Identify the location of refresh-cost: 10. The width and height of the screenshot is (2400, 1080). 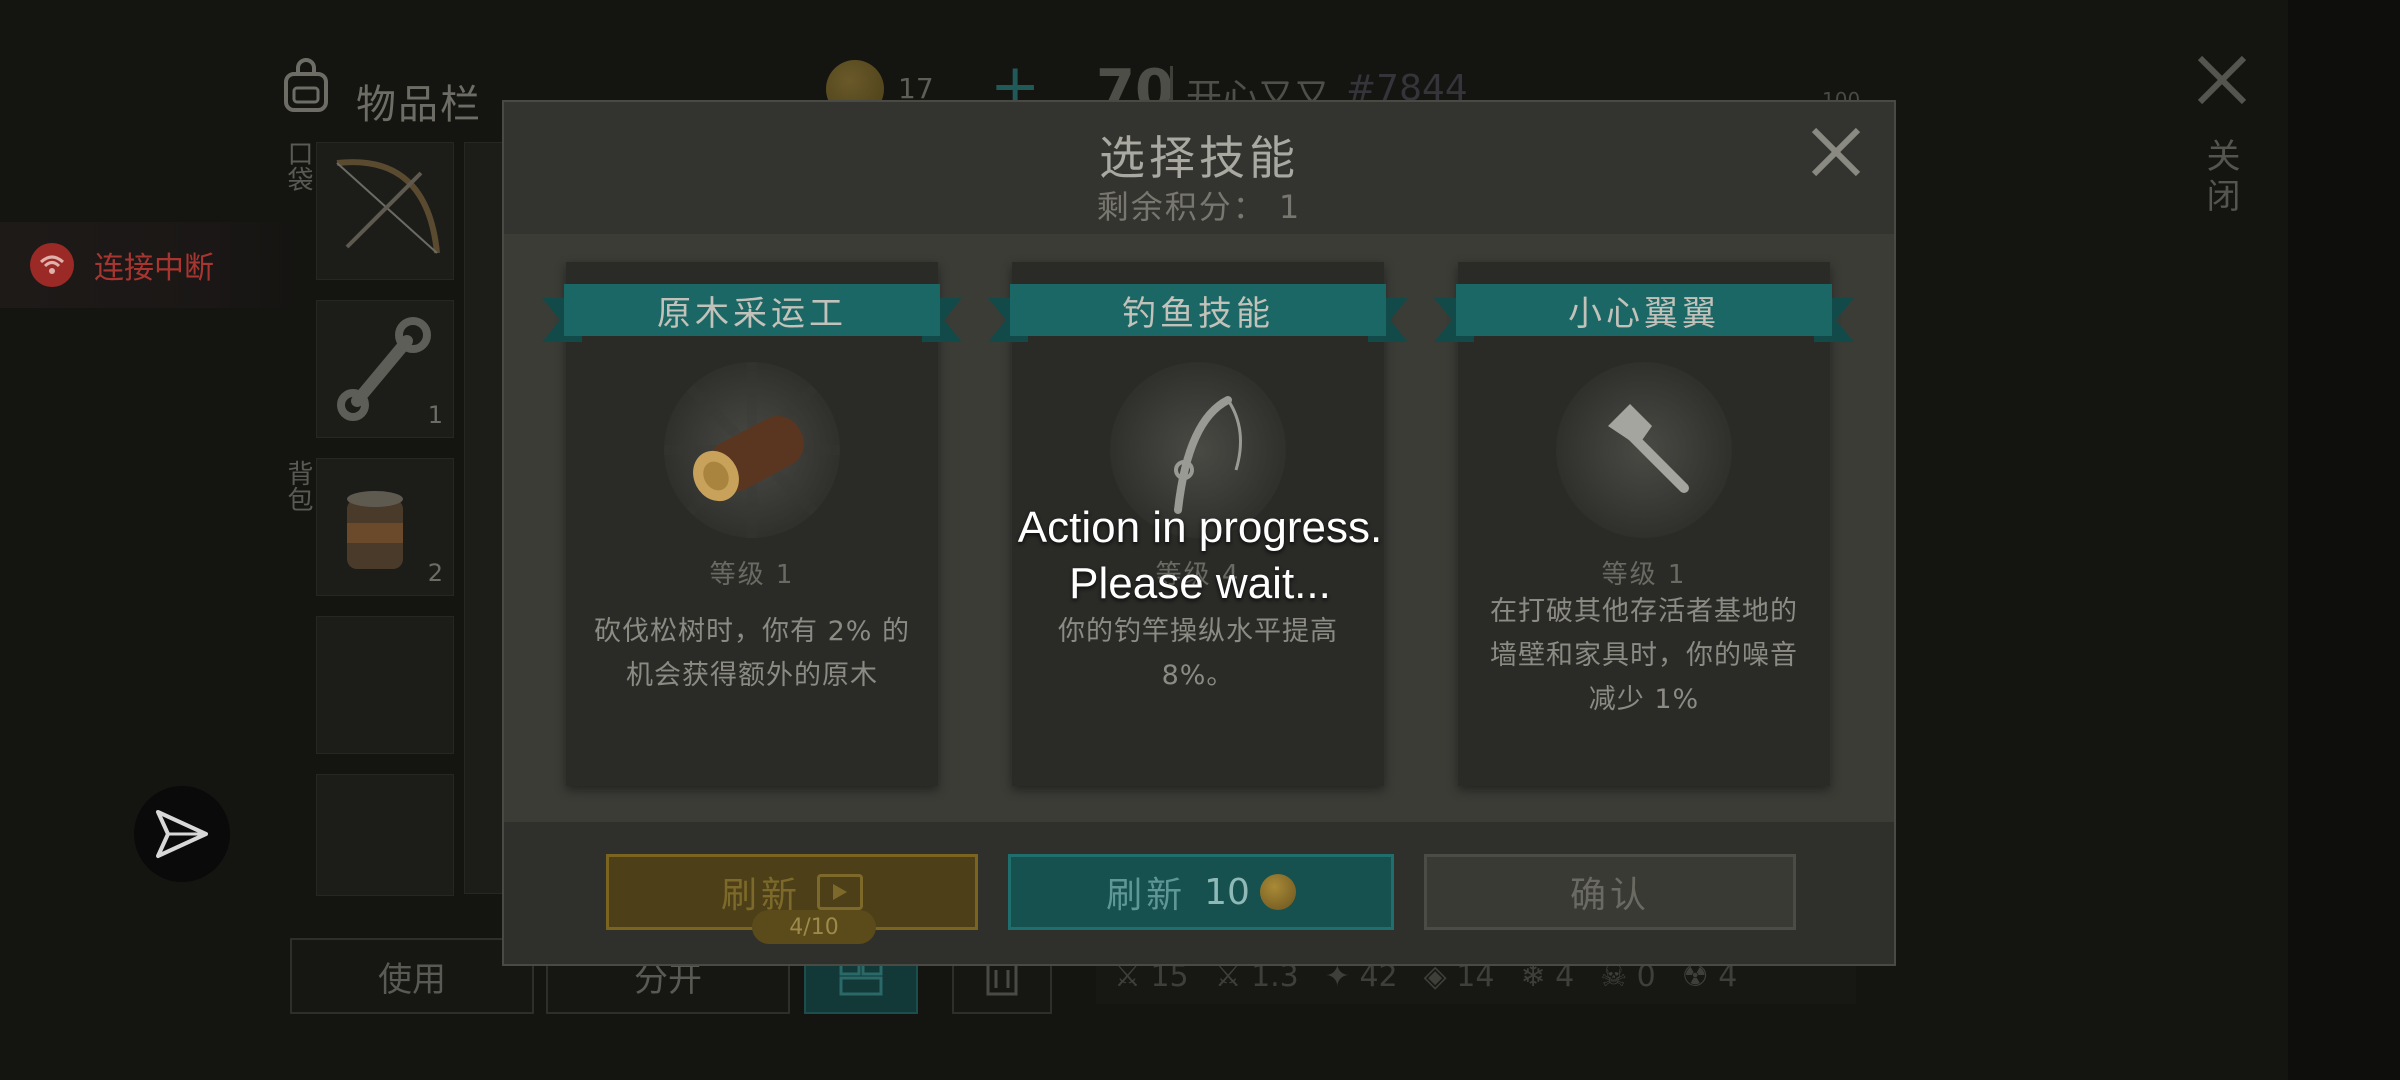
(1227, 892).